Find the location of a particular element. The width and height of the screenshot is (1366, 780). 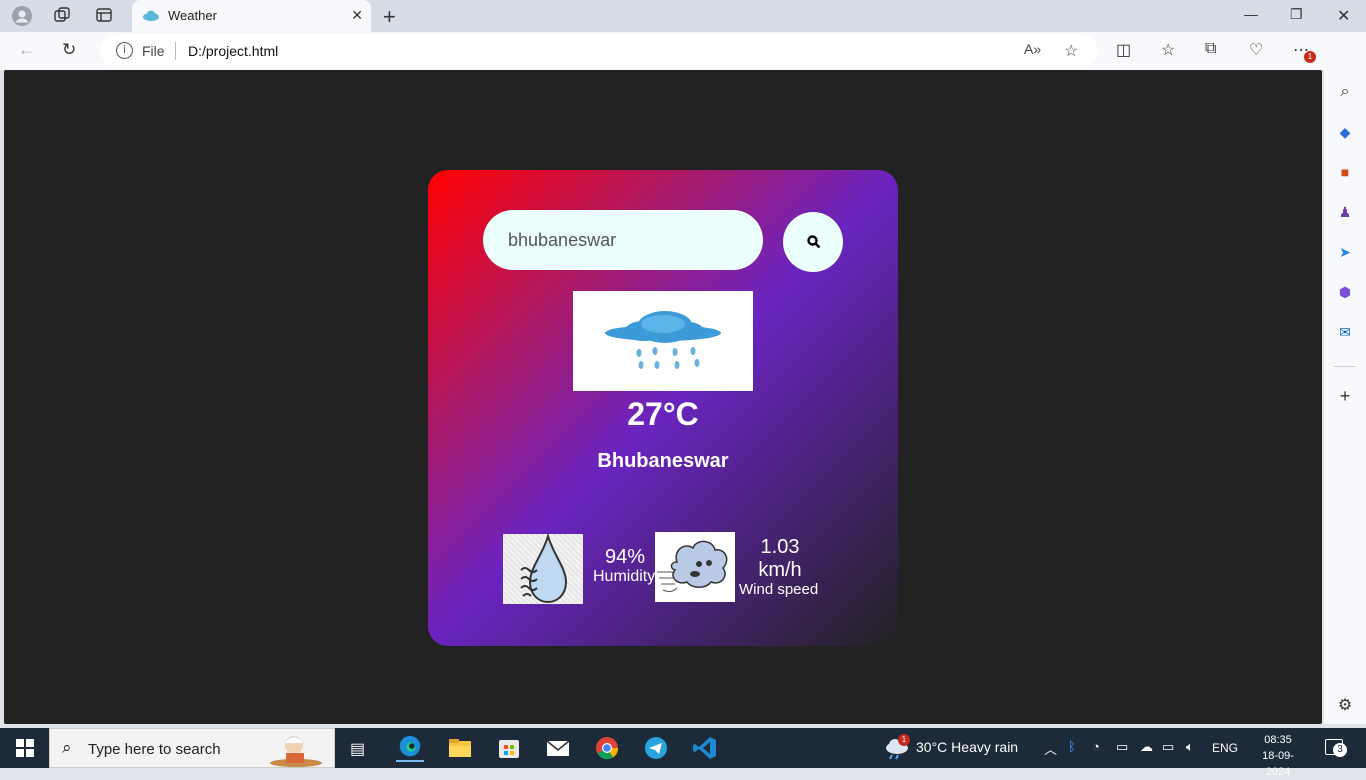

shopping-tag-icon: ◆ is located at coordinates (1345, 132).